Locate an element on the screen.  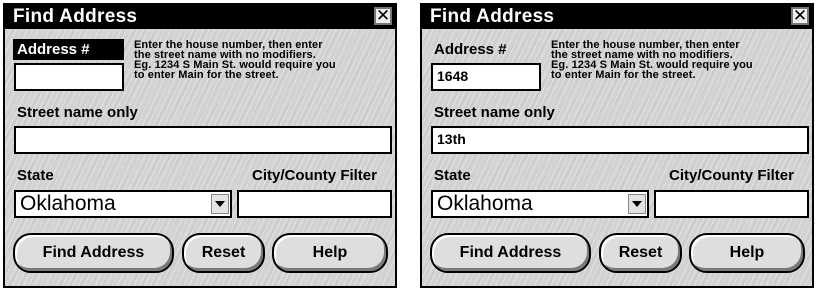
street-name-input: 13th is located at coordinates (620, 140).